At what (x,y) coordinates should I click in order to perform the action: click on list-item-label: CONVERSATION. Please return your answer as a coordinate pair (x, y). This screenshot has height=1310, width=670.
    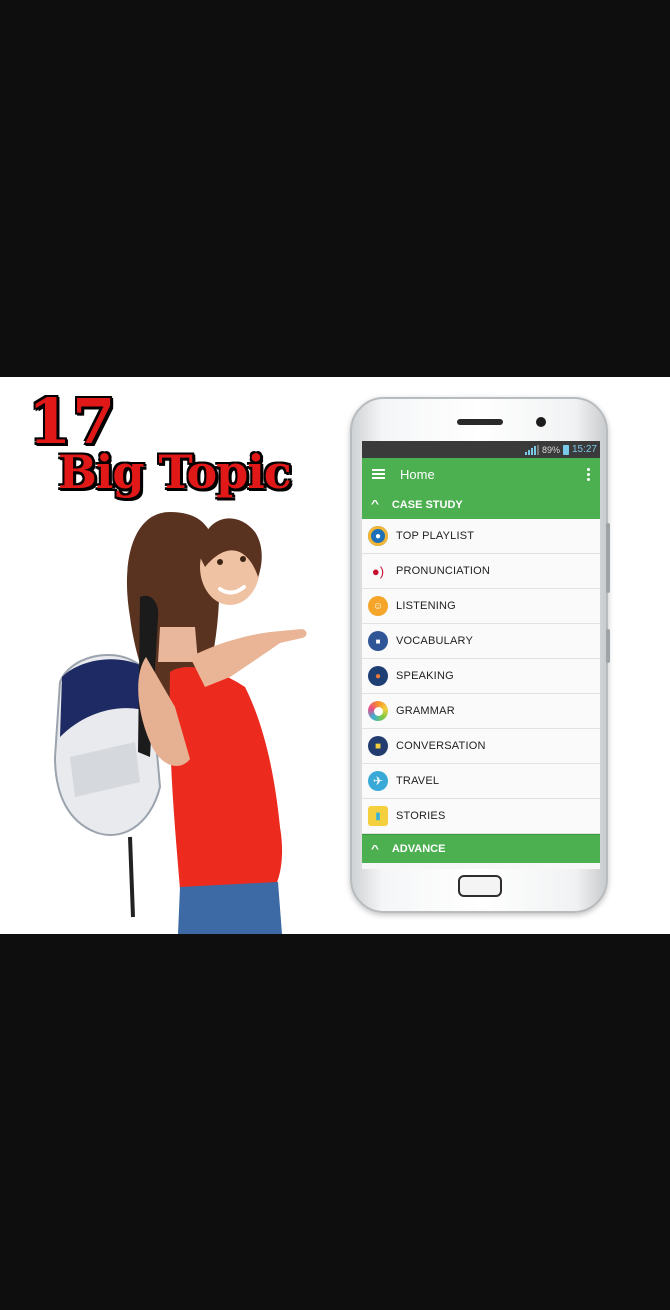
    Looking at the image, I should click on (441, 746).